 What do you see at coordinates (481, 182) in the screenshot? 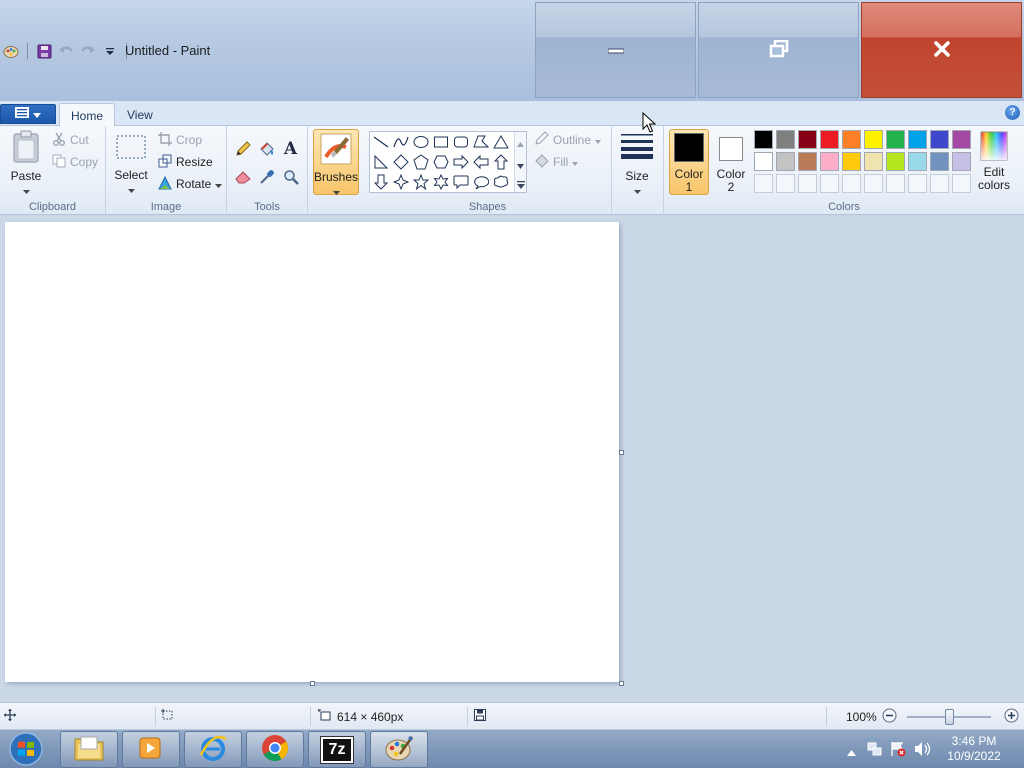
I see `oval-callout-shape-icon` at bounding box center [481, 182].